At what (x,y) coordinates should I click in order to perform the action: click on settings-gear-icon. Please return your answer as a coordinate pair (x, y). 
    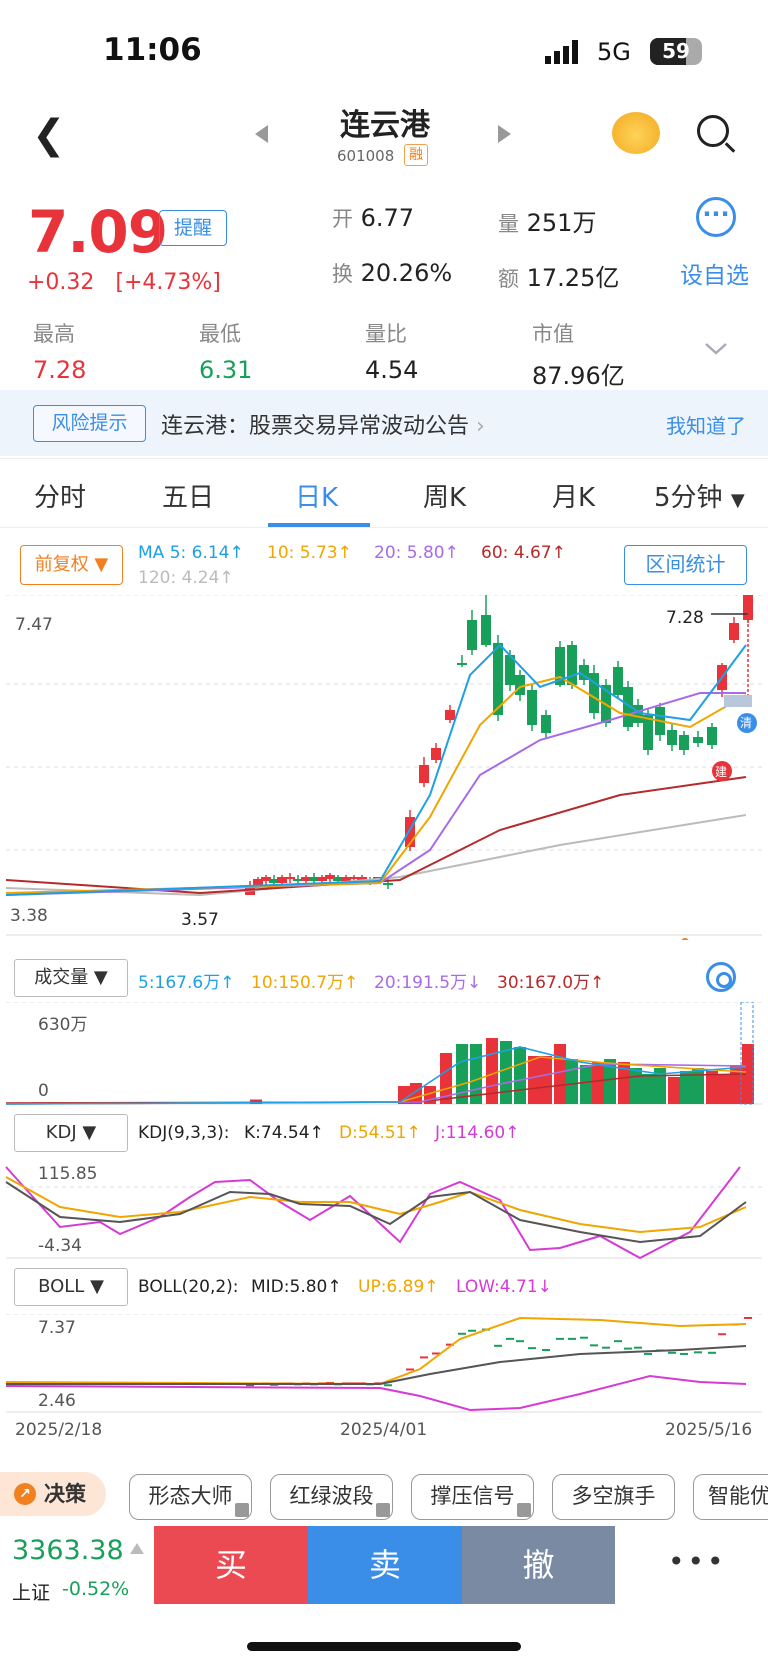
    Looking at the image, I should click on (721, 977).